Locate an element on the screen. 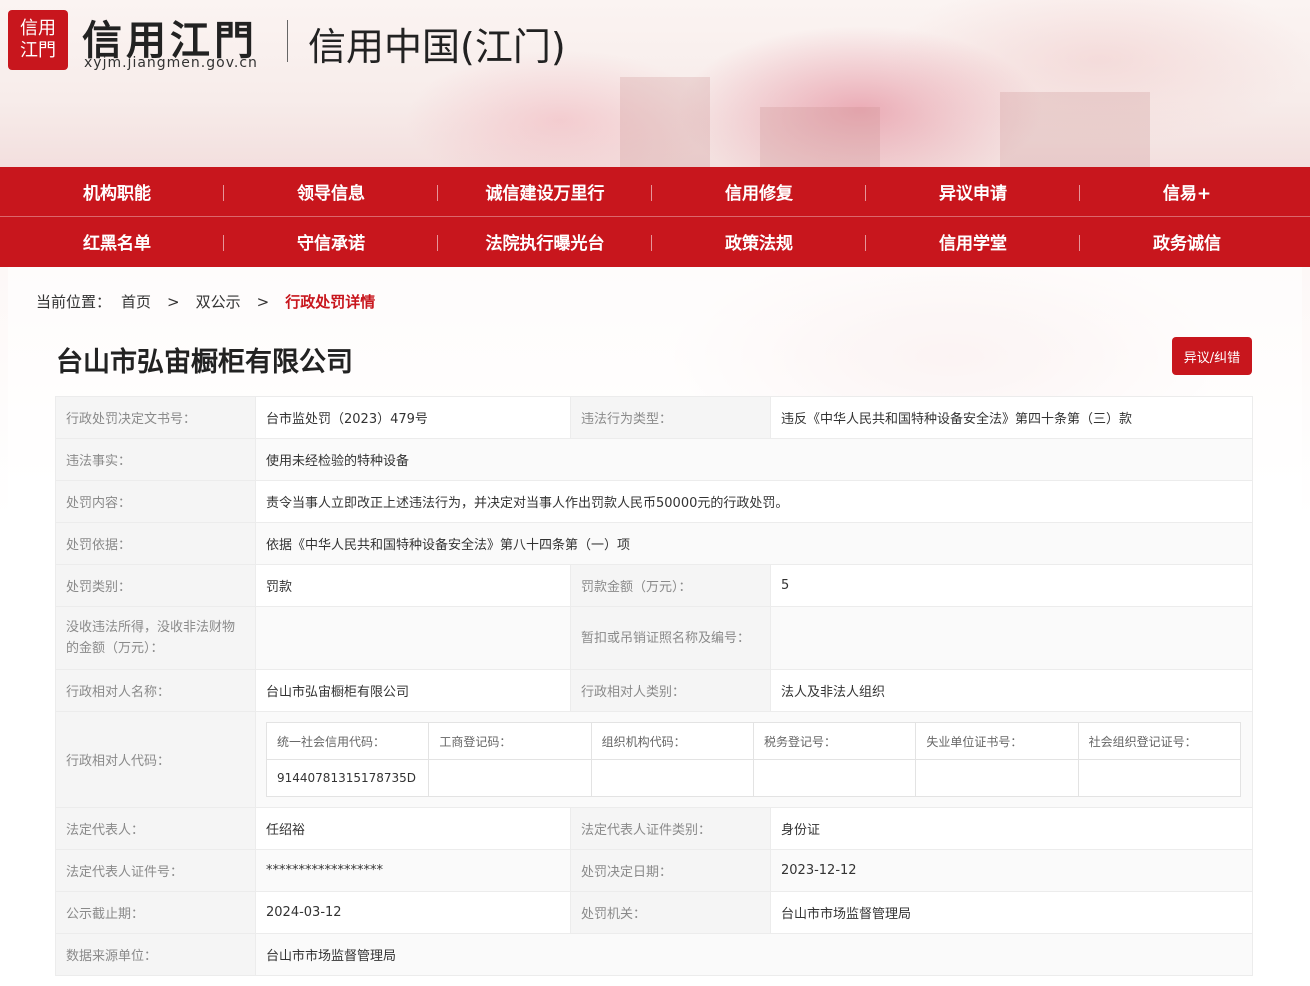 The width and height of the screenshot is (1310, 986). field-label: 行政相对人代码： is located at coordinates (155, 759).